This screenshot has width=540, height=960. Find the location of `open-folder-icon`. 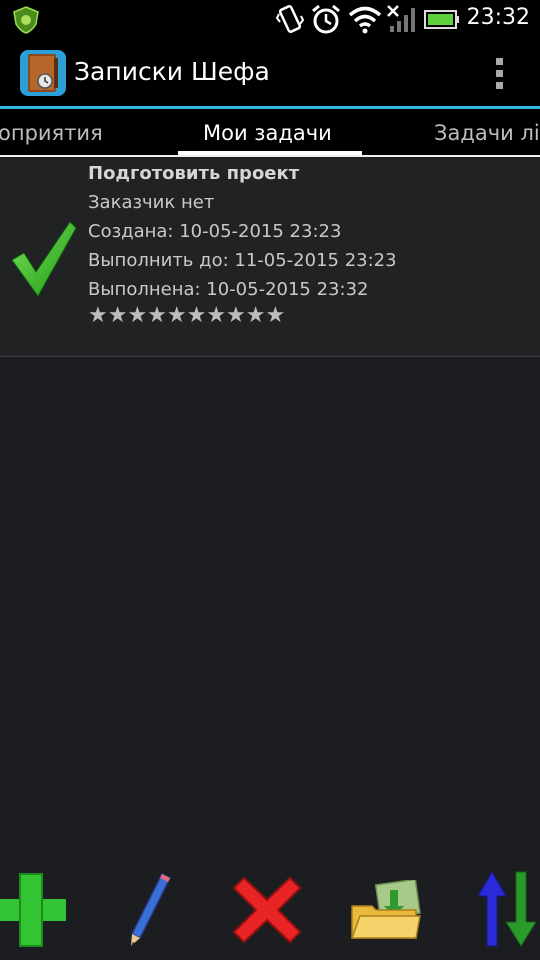

open-folder-icon is located at coordinates (386, 911).